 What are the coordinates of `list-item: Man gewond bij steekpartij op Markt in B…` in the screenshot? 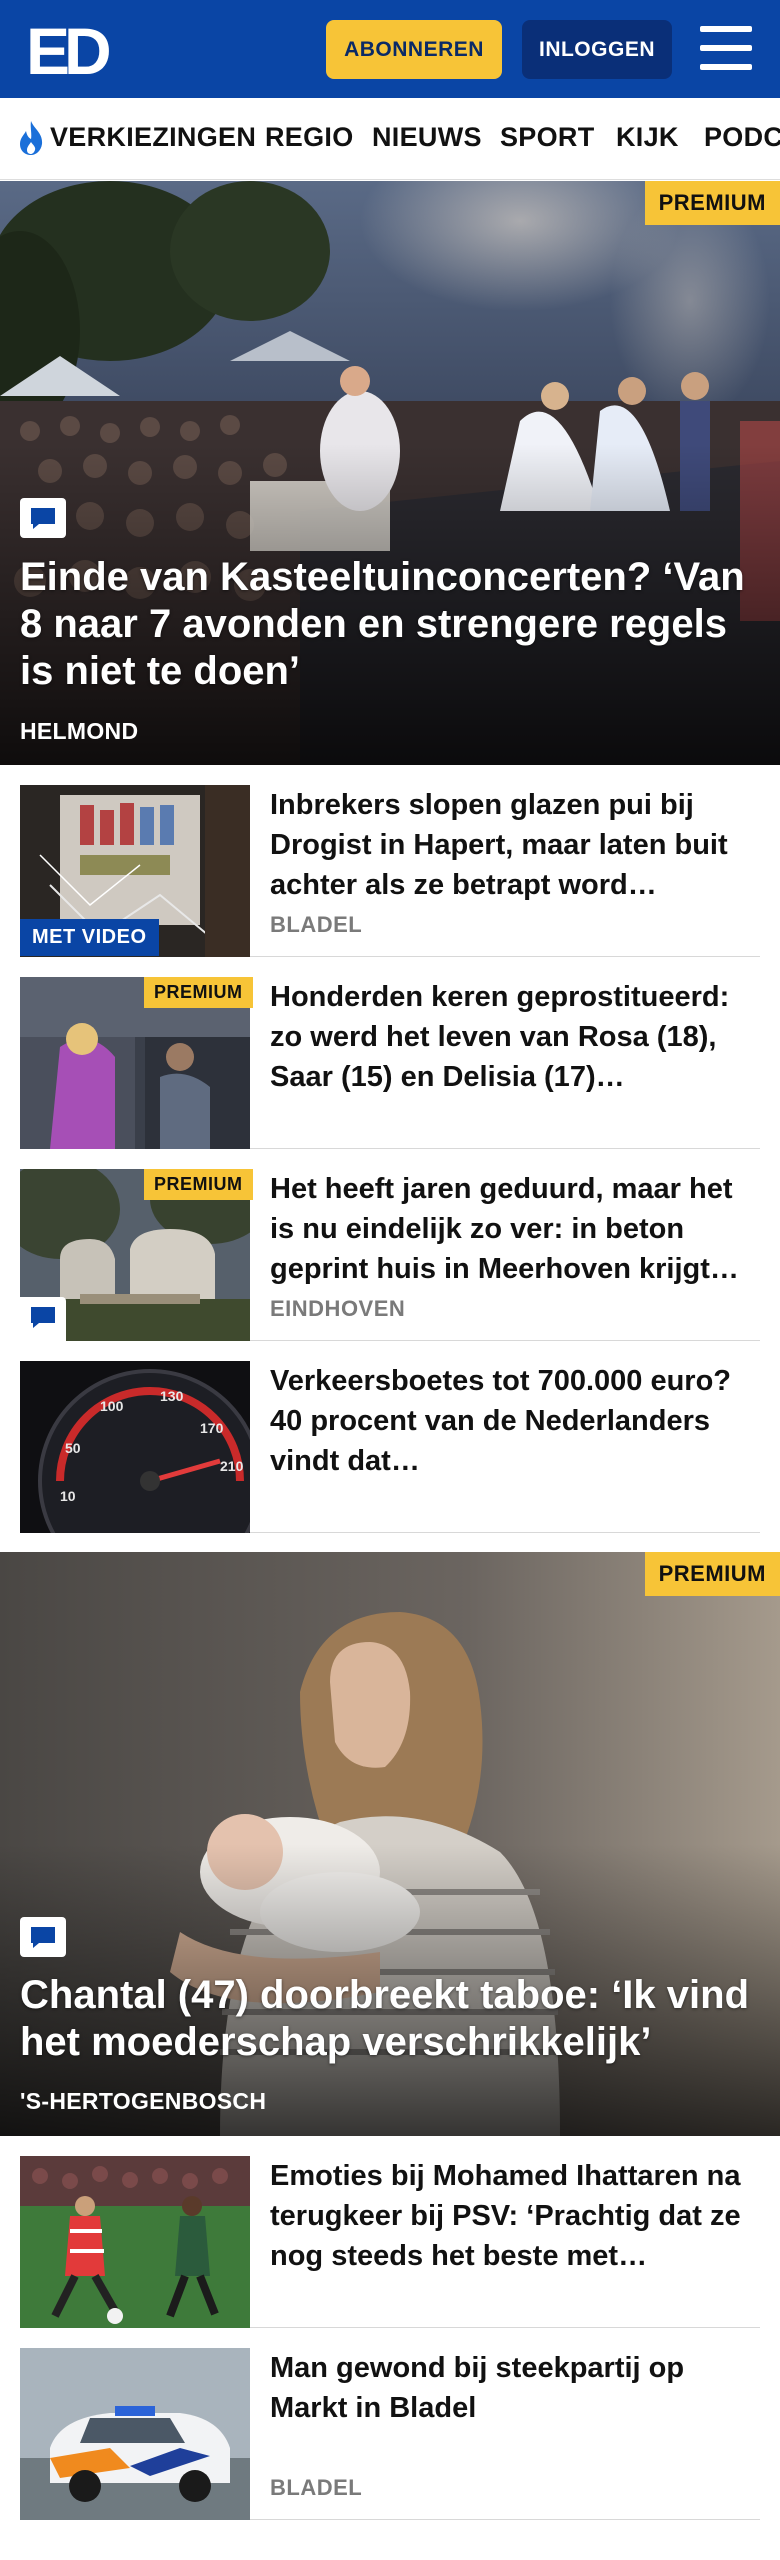 It's located at (390, 2434).